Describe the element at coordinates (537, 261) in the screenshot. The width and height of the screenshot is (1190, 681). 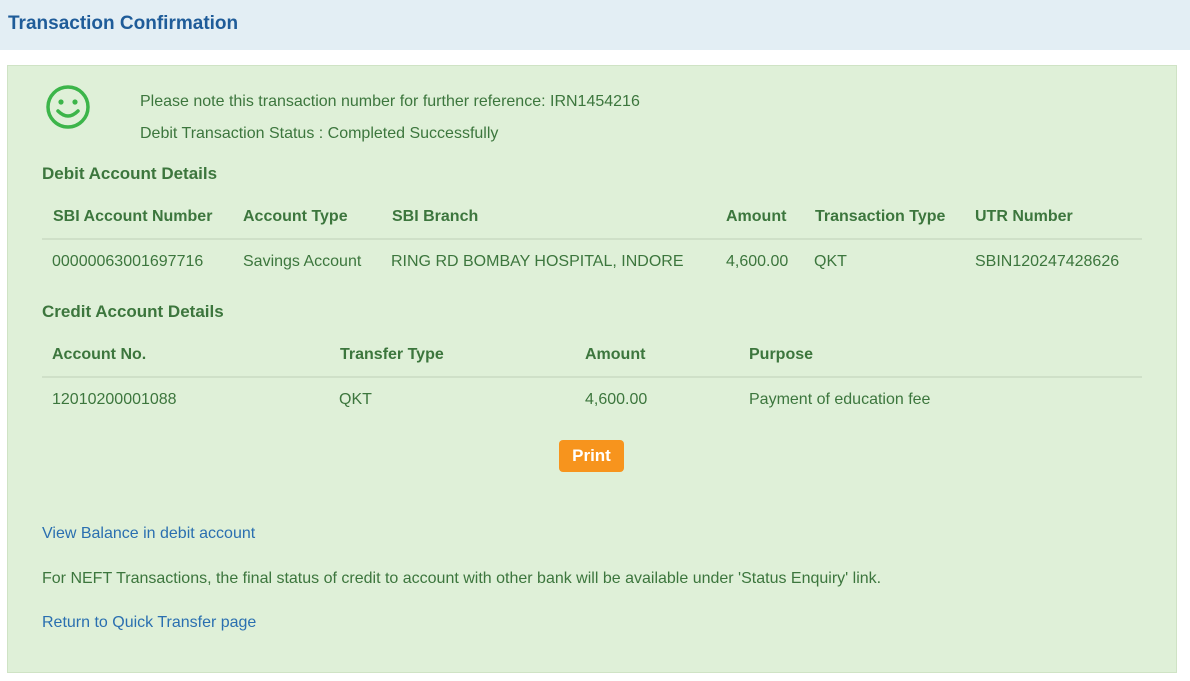
I see `sbi-branch: RING RD BOMBAY HOSPITAL, INDORE` at that location.